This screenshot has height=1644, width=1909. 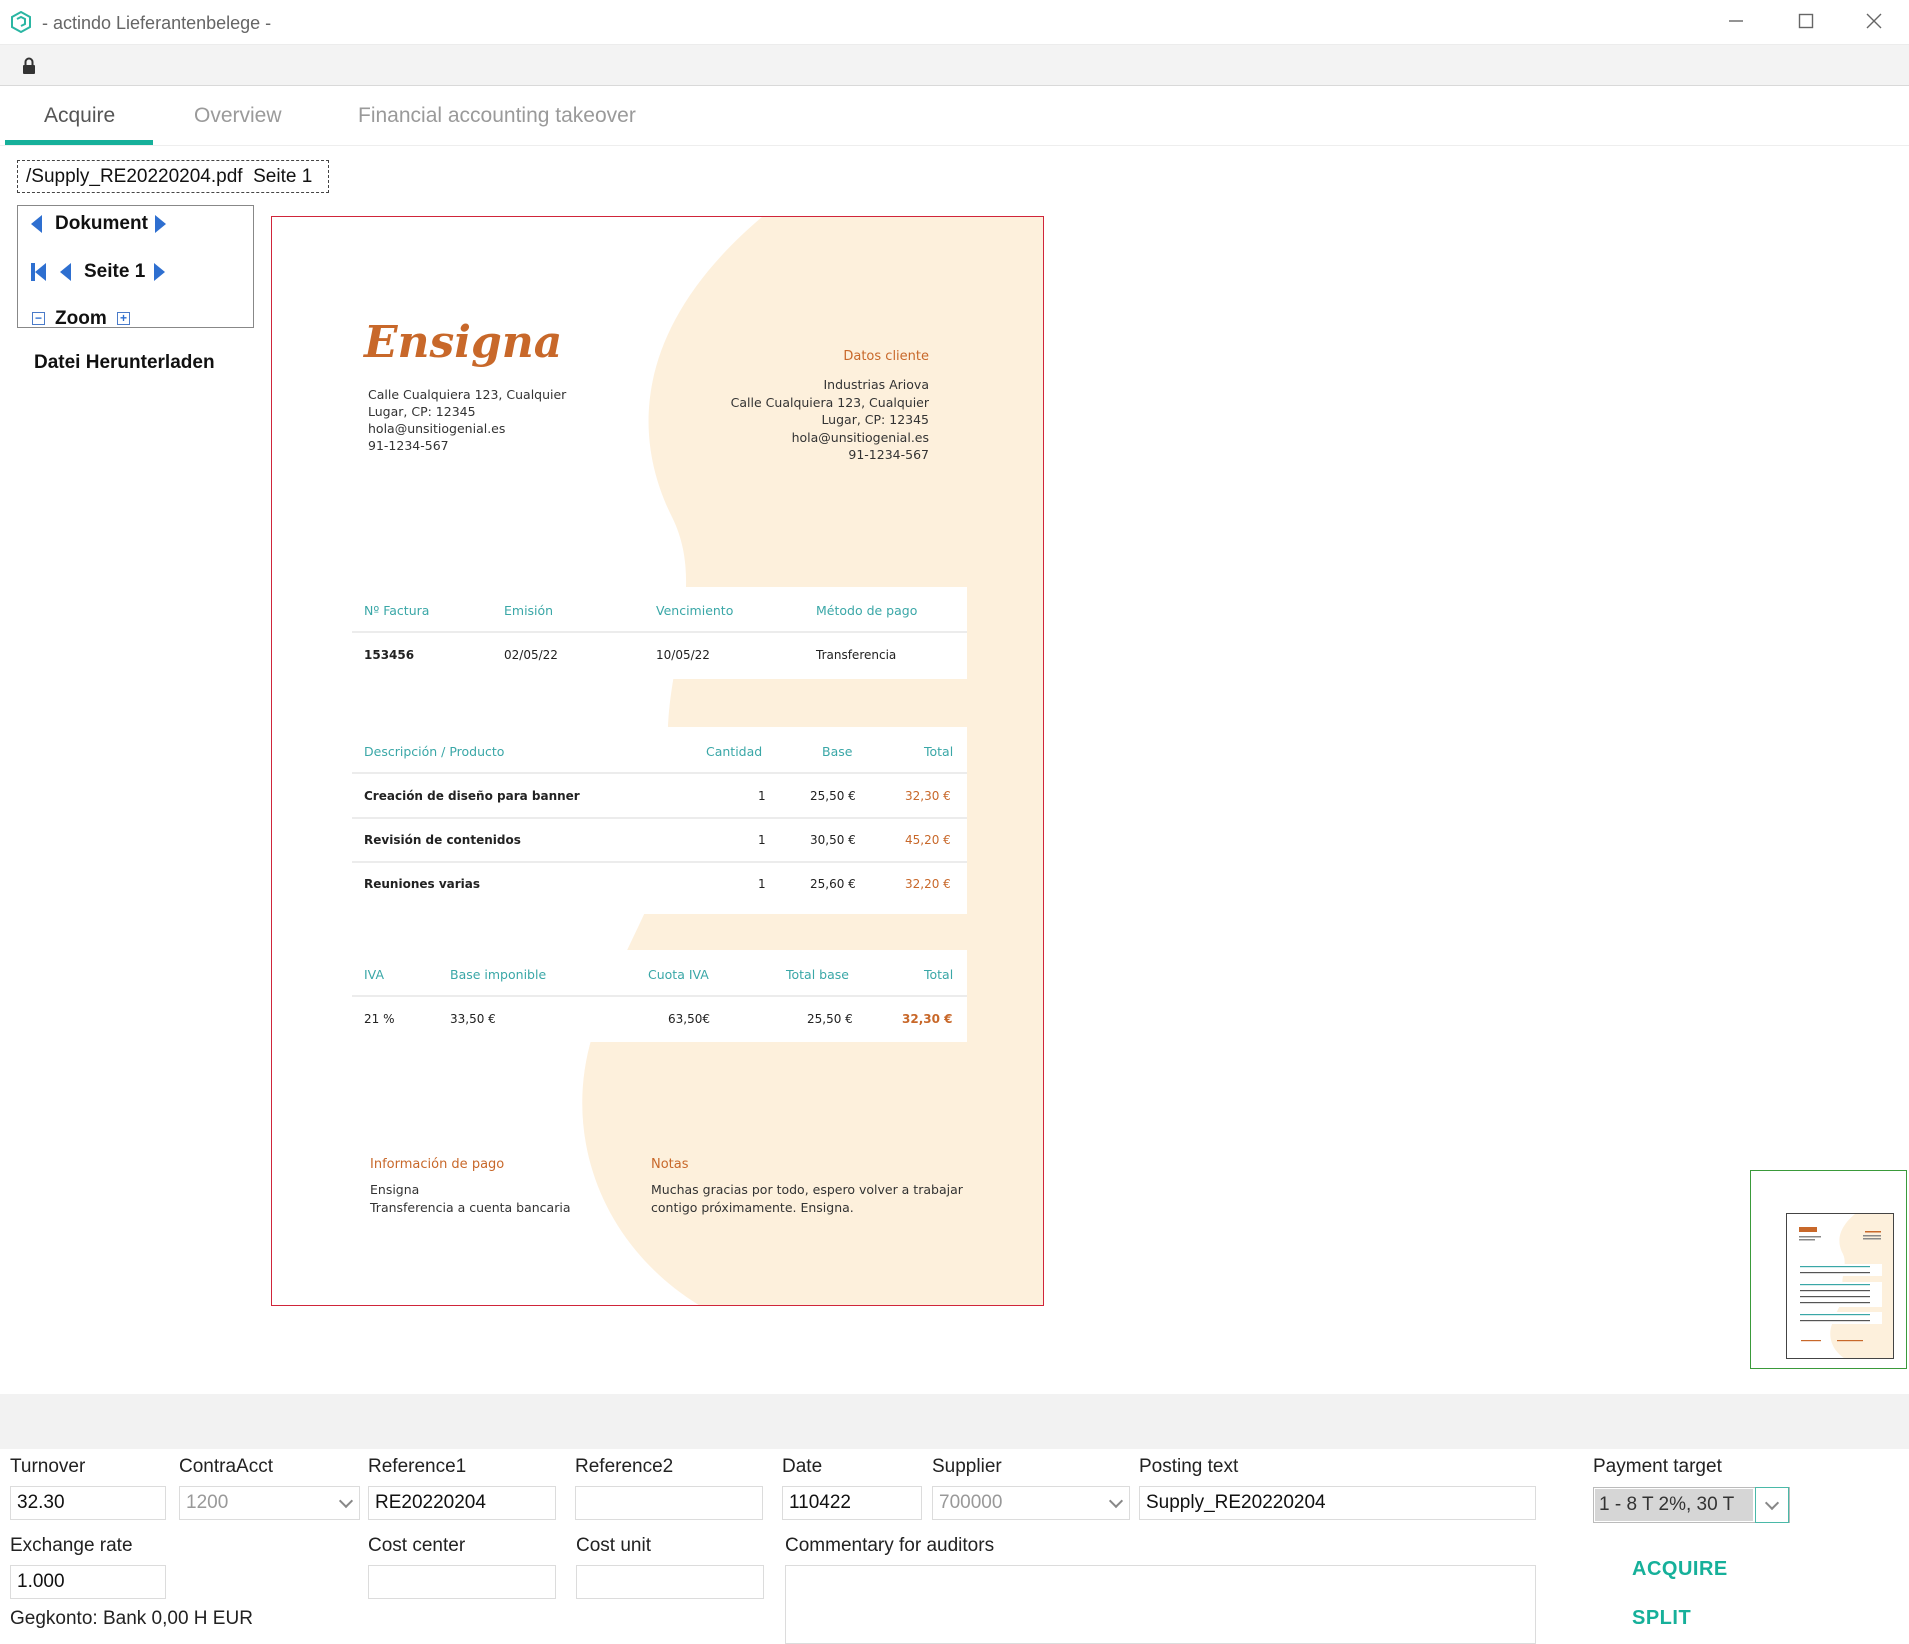 I want to click on zoom-label: Zoom, so click(x=81, y=318).